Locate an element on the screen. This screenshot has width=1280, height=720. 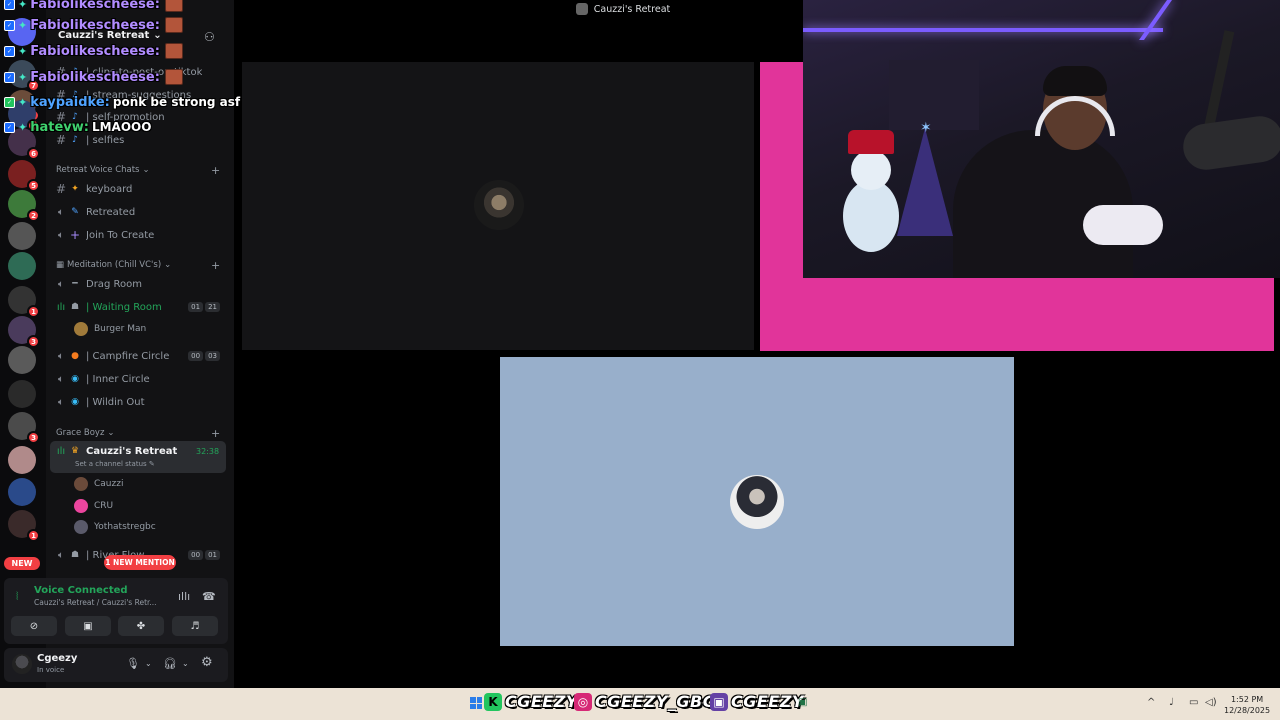
voice-user: Yothatstregbc is located at coordinates (115, 527).